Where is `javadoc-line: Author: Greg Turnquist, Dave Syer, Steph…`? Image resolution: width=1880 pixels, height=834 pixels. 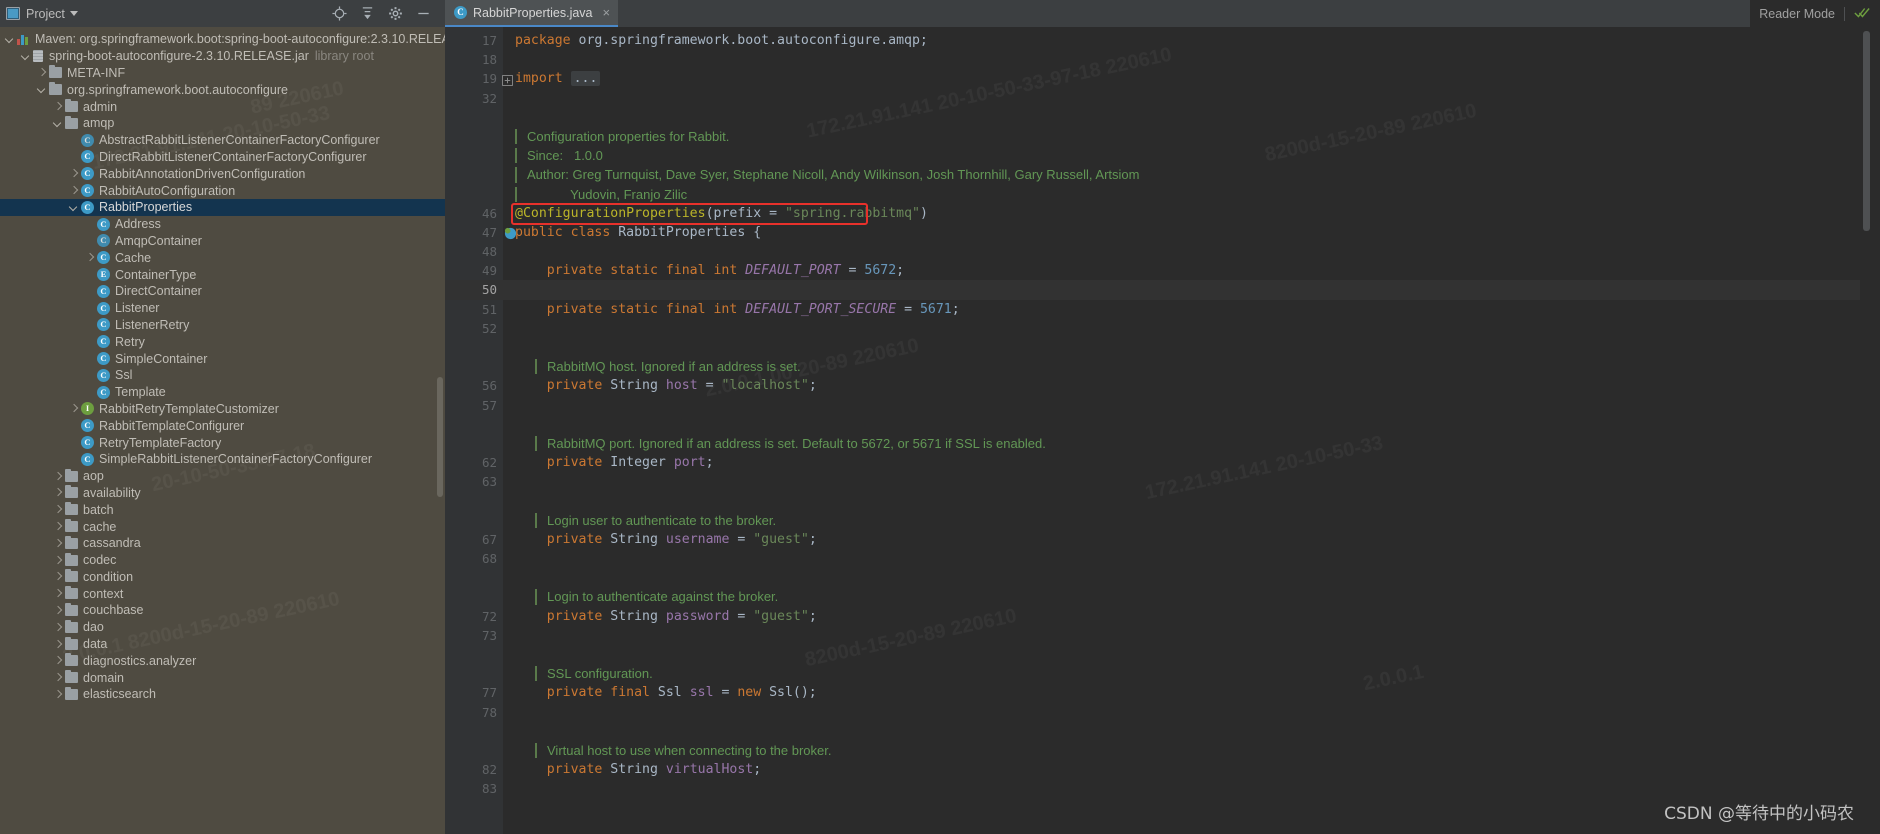 javadoc-line: Author: Greg Turnquist, Dave Syer, Steph… is located at coordinates (1187, 174).